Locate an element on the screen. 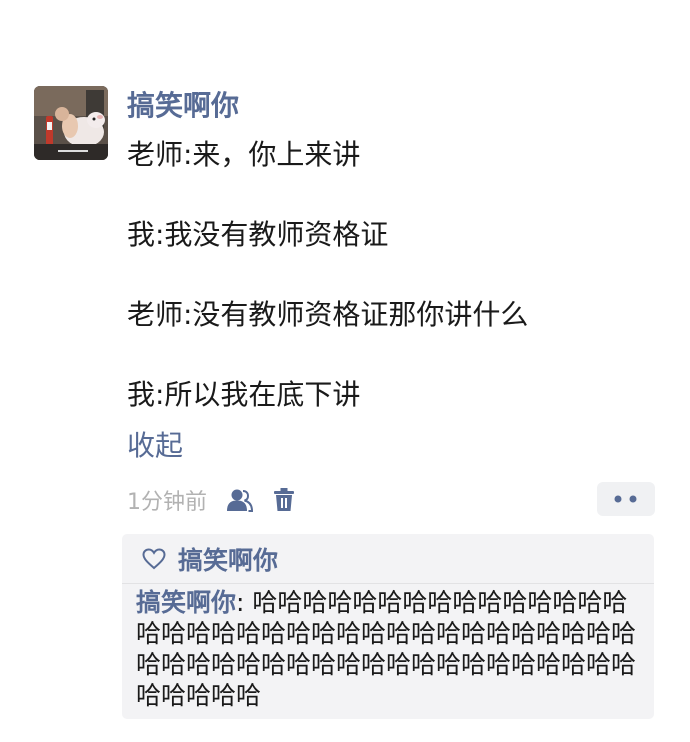  post-line: 我:我没有教师资格证 is located at coordinates (258, 234).